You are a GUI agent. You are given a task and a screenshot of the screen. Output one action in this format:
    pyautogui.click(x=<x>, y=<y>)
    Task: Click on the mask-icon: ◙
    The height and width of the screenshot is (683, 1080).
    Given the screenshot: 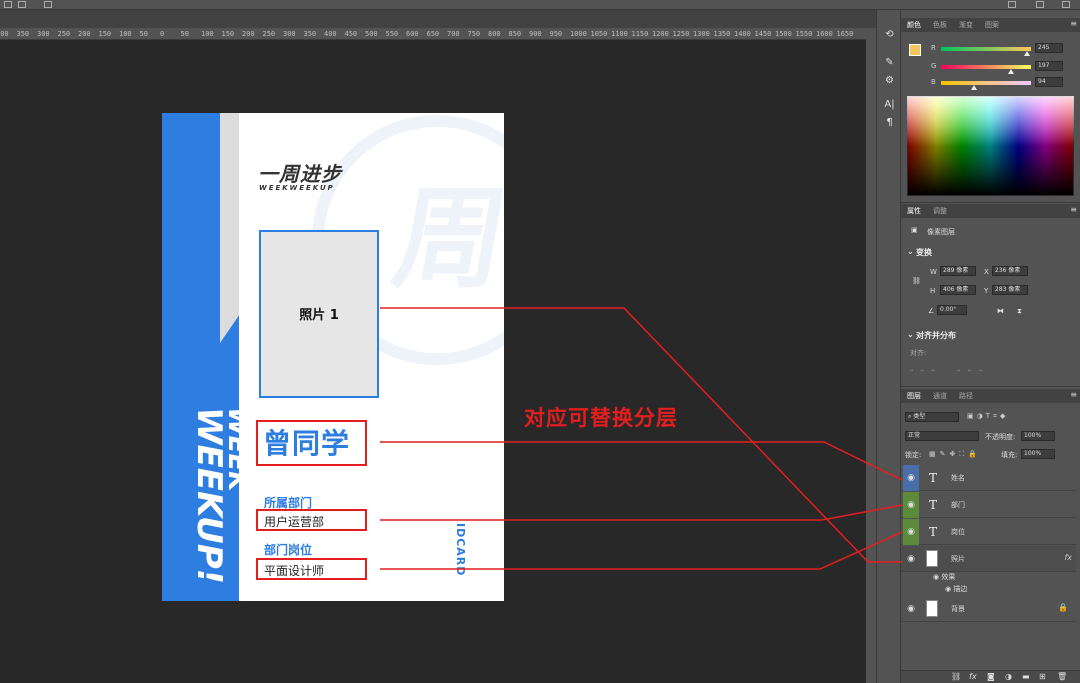 What is the action you would take?
    pyautogui.click(x=991, y=676)
    